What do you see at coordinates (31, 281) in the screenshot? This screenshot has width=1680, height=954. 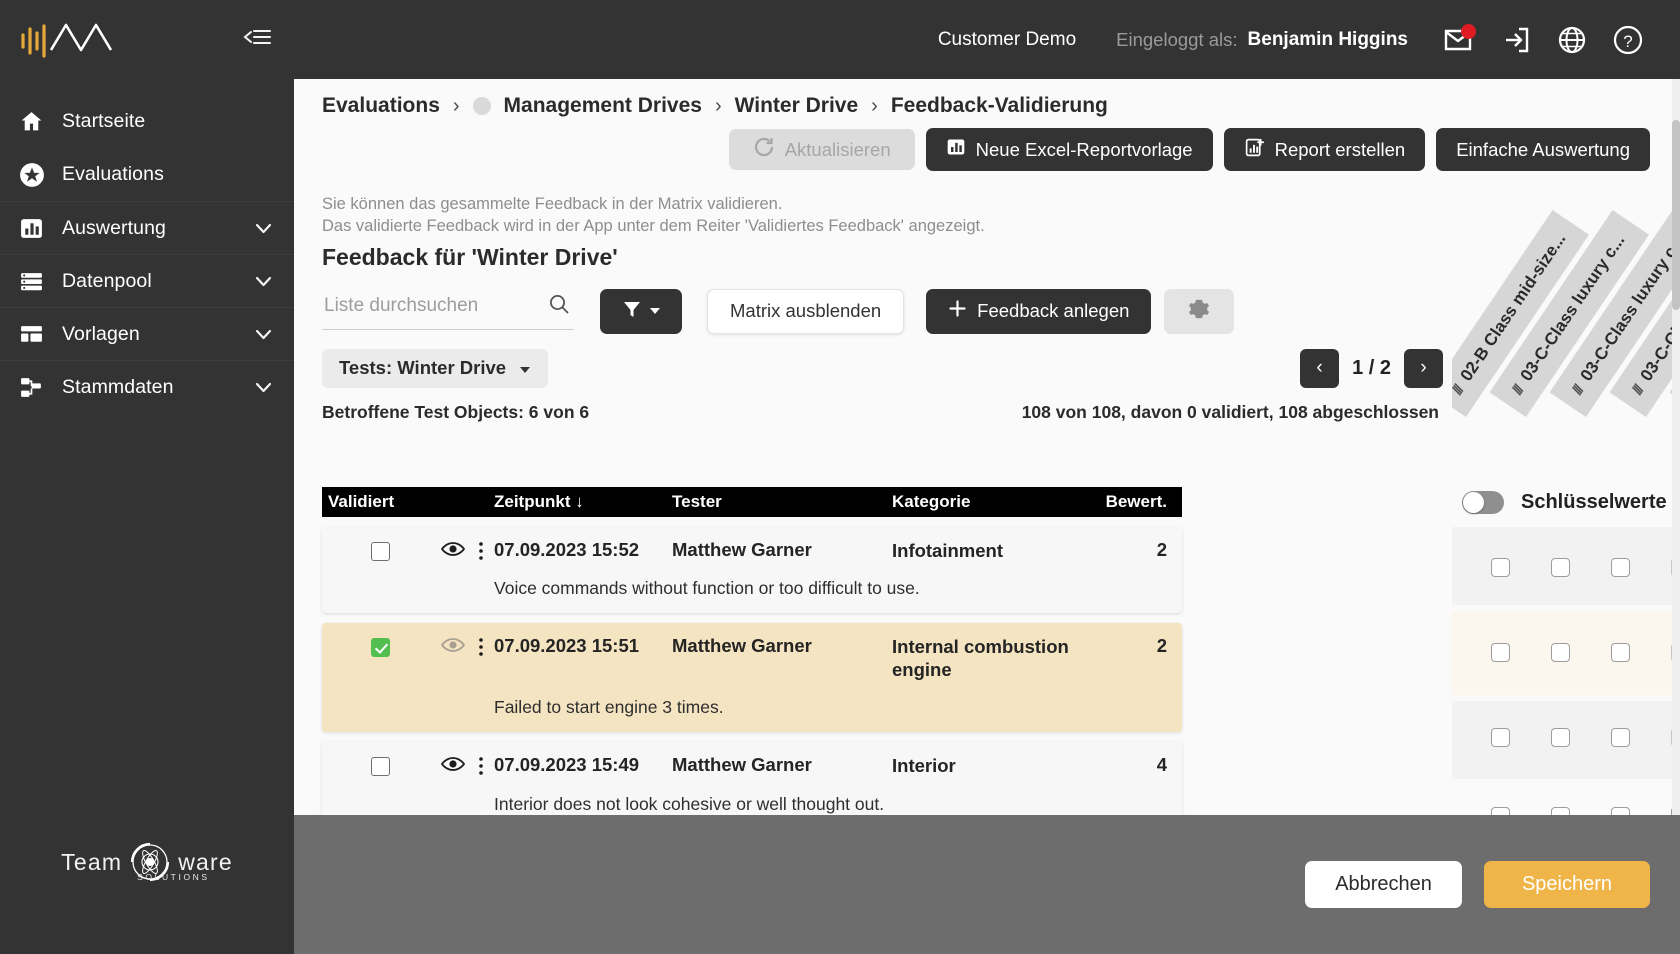 I see `database-list-icon` at bounding box center [31, 281].